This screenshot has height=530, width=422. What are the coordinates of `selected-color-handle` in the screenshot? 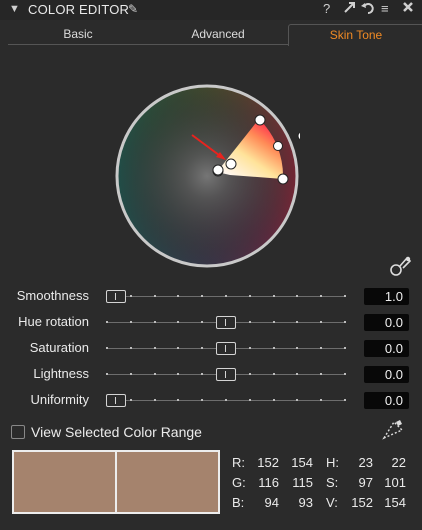 It's located at (218, 170).